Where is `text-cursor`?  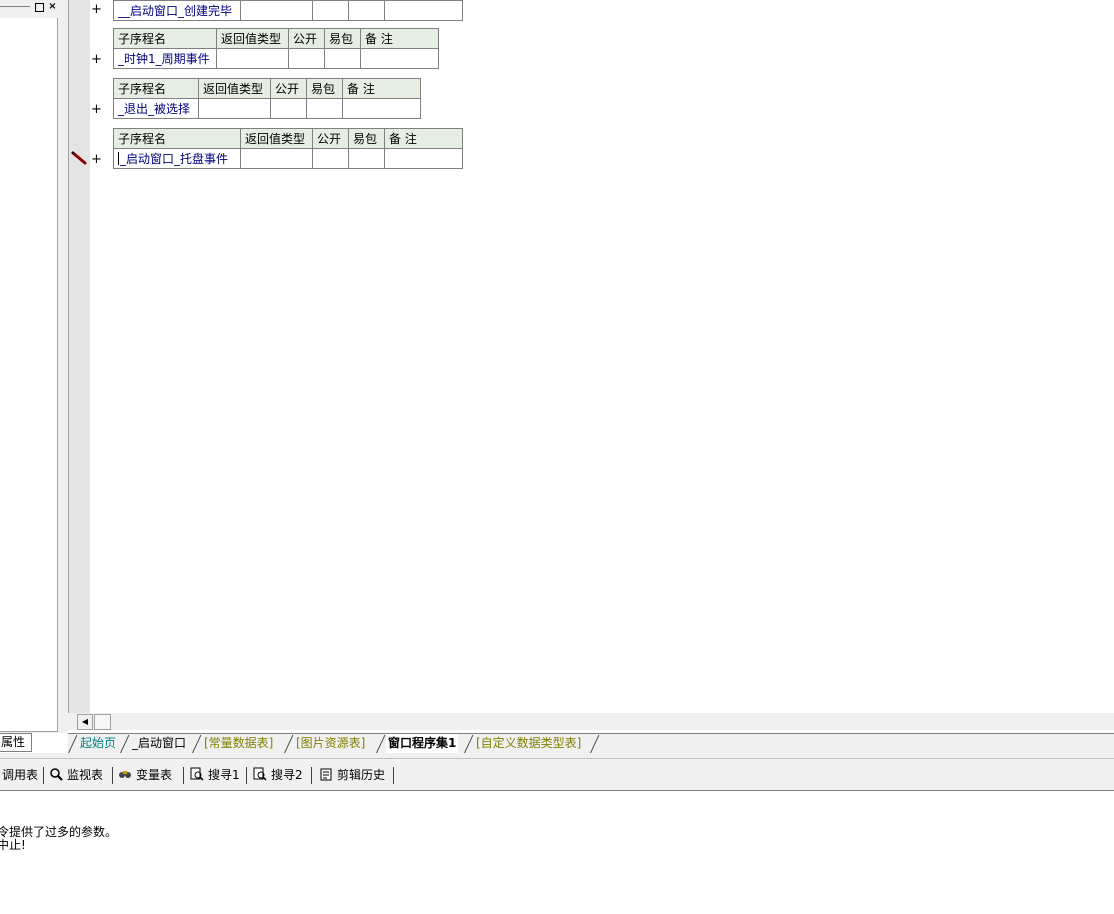
text-cursor is located at coordinates (118, 158).